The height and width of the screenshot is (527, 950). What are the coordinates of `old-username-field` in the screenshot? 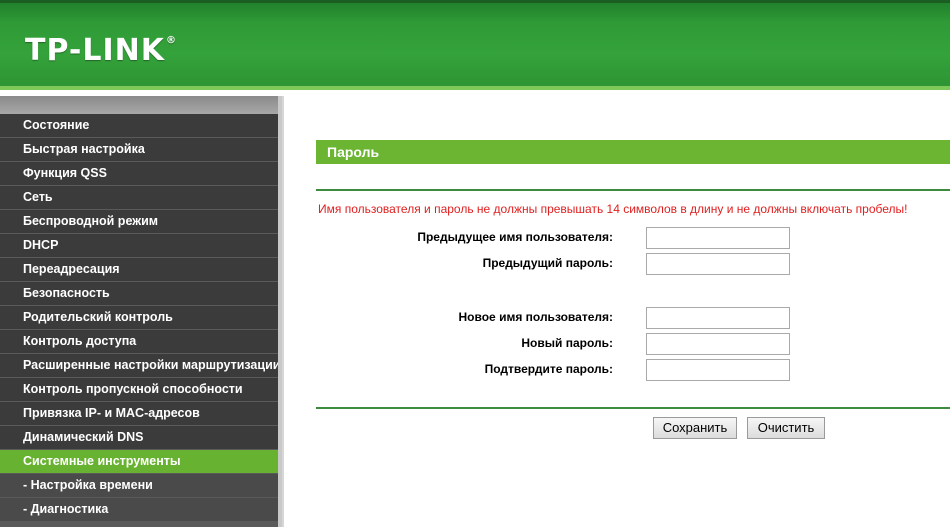 It's located at (718, 238).